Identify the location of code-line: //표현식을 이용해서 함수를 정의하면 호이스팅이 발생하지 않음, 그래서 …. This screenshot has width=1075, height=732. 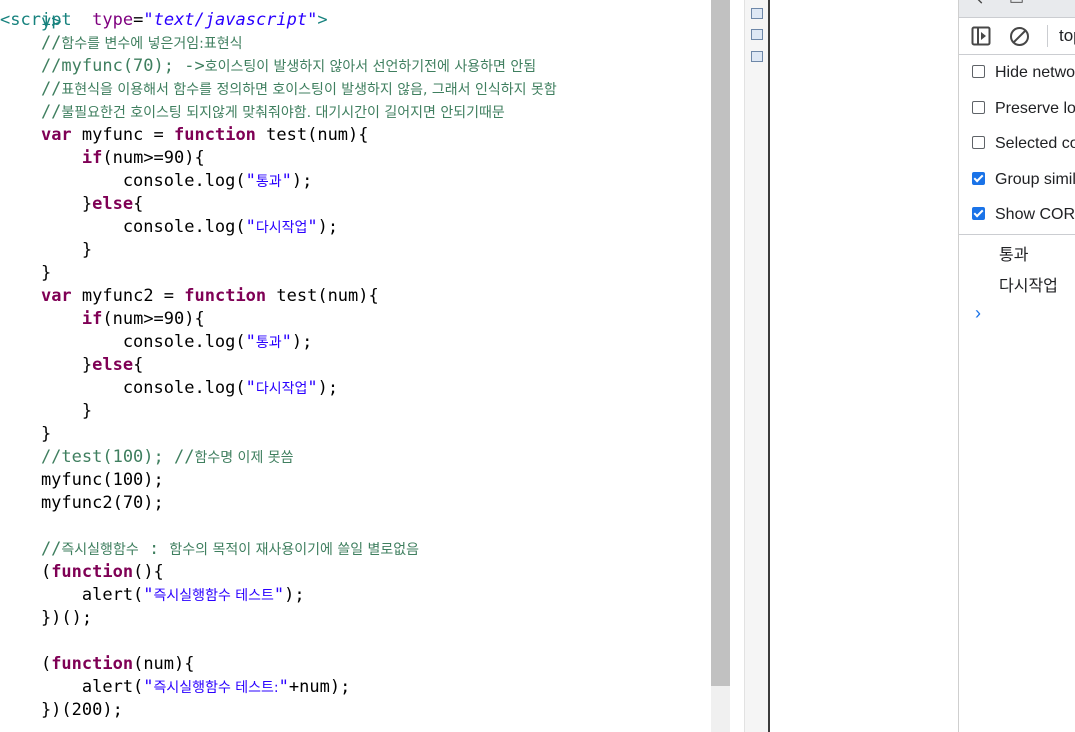
(278, 89).